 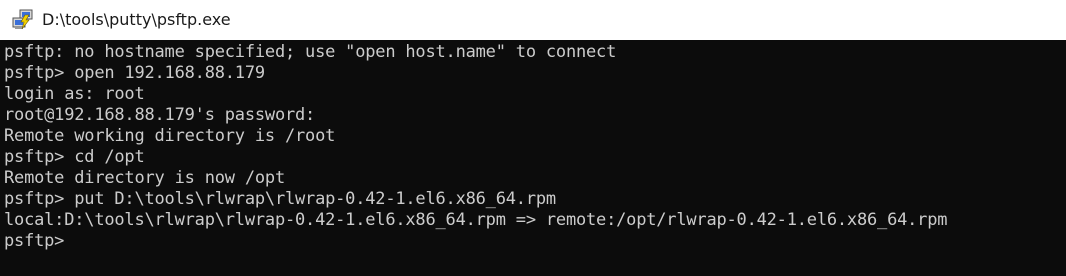 I want to click on console-line: root@192.168.88.179's password:, so click(x=160, y=115).